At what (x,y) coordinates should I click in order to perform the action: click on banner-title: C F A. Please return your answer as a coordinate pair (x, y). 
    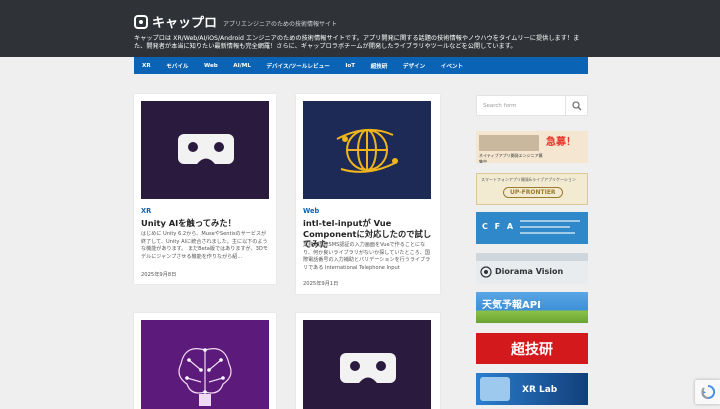
    Looking at the image, I should click on (499, 226).